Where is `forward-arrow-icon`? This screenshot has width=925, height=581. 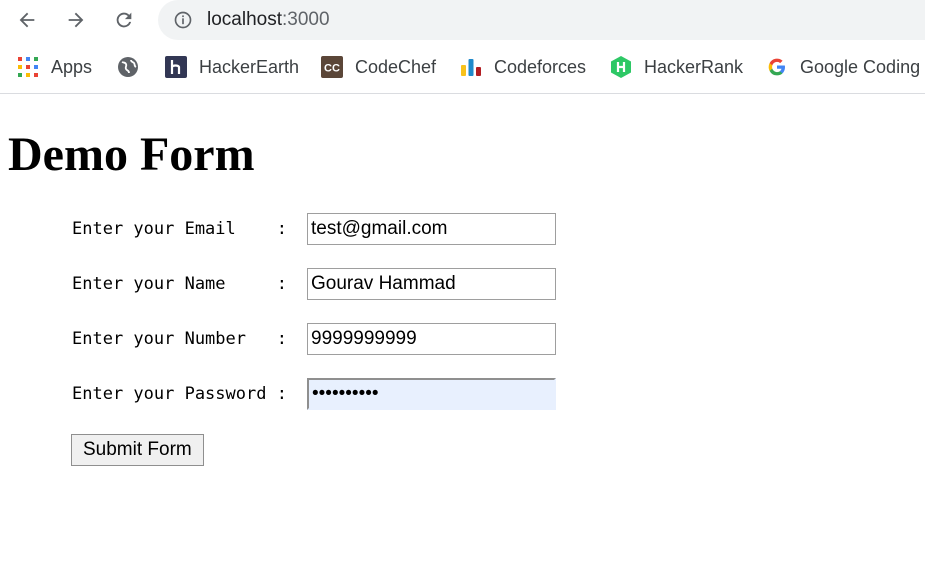 forward-arrow-icon is located at coordinates (76, 20).